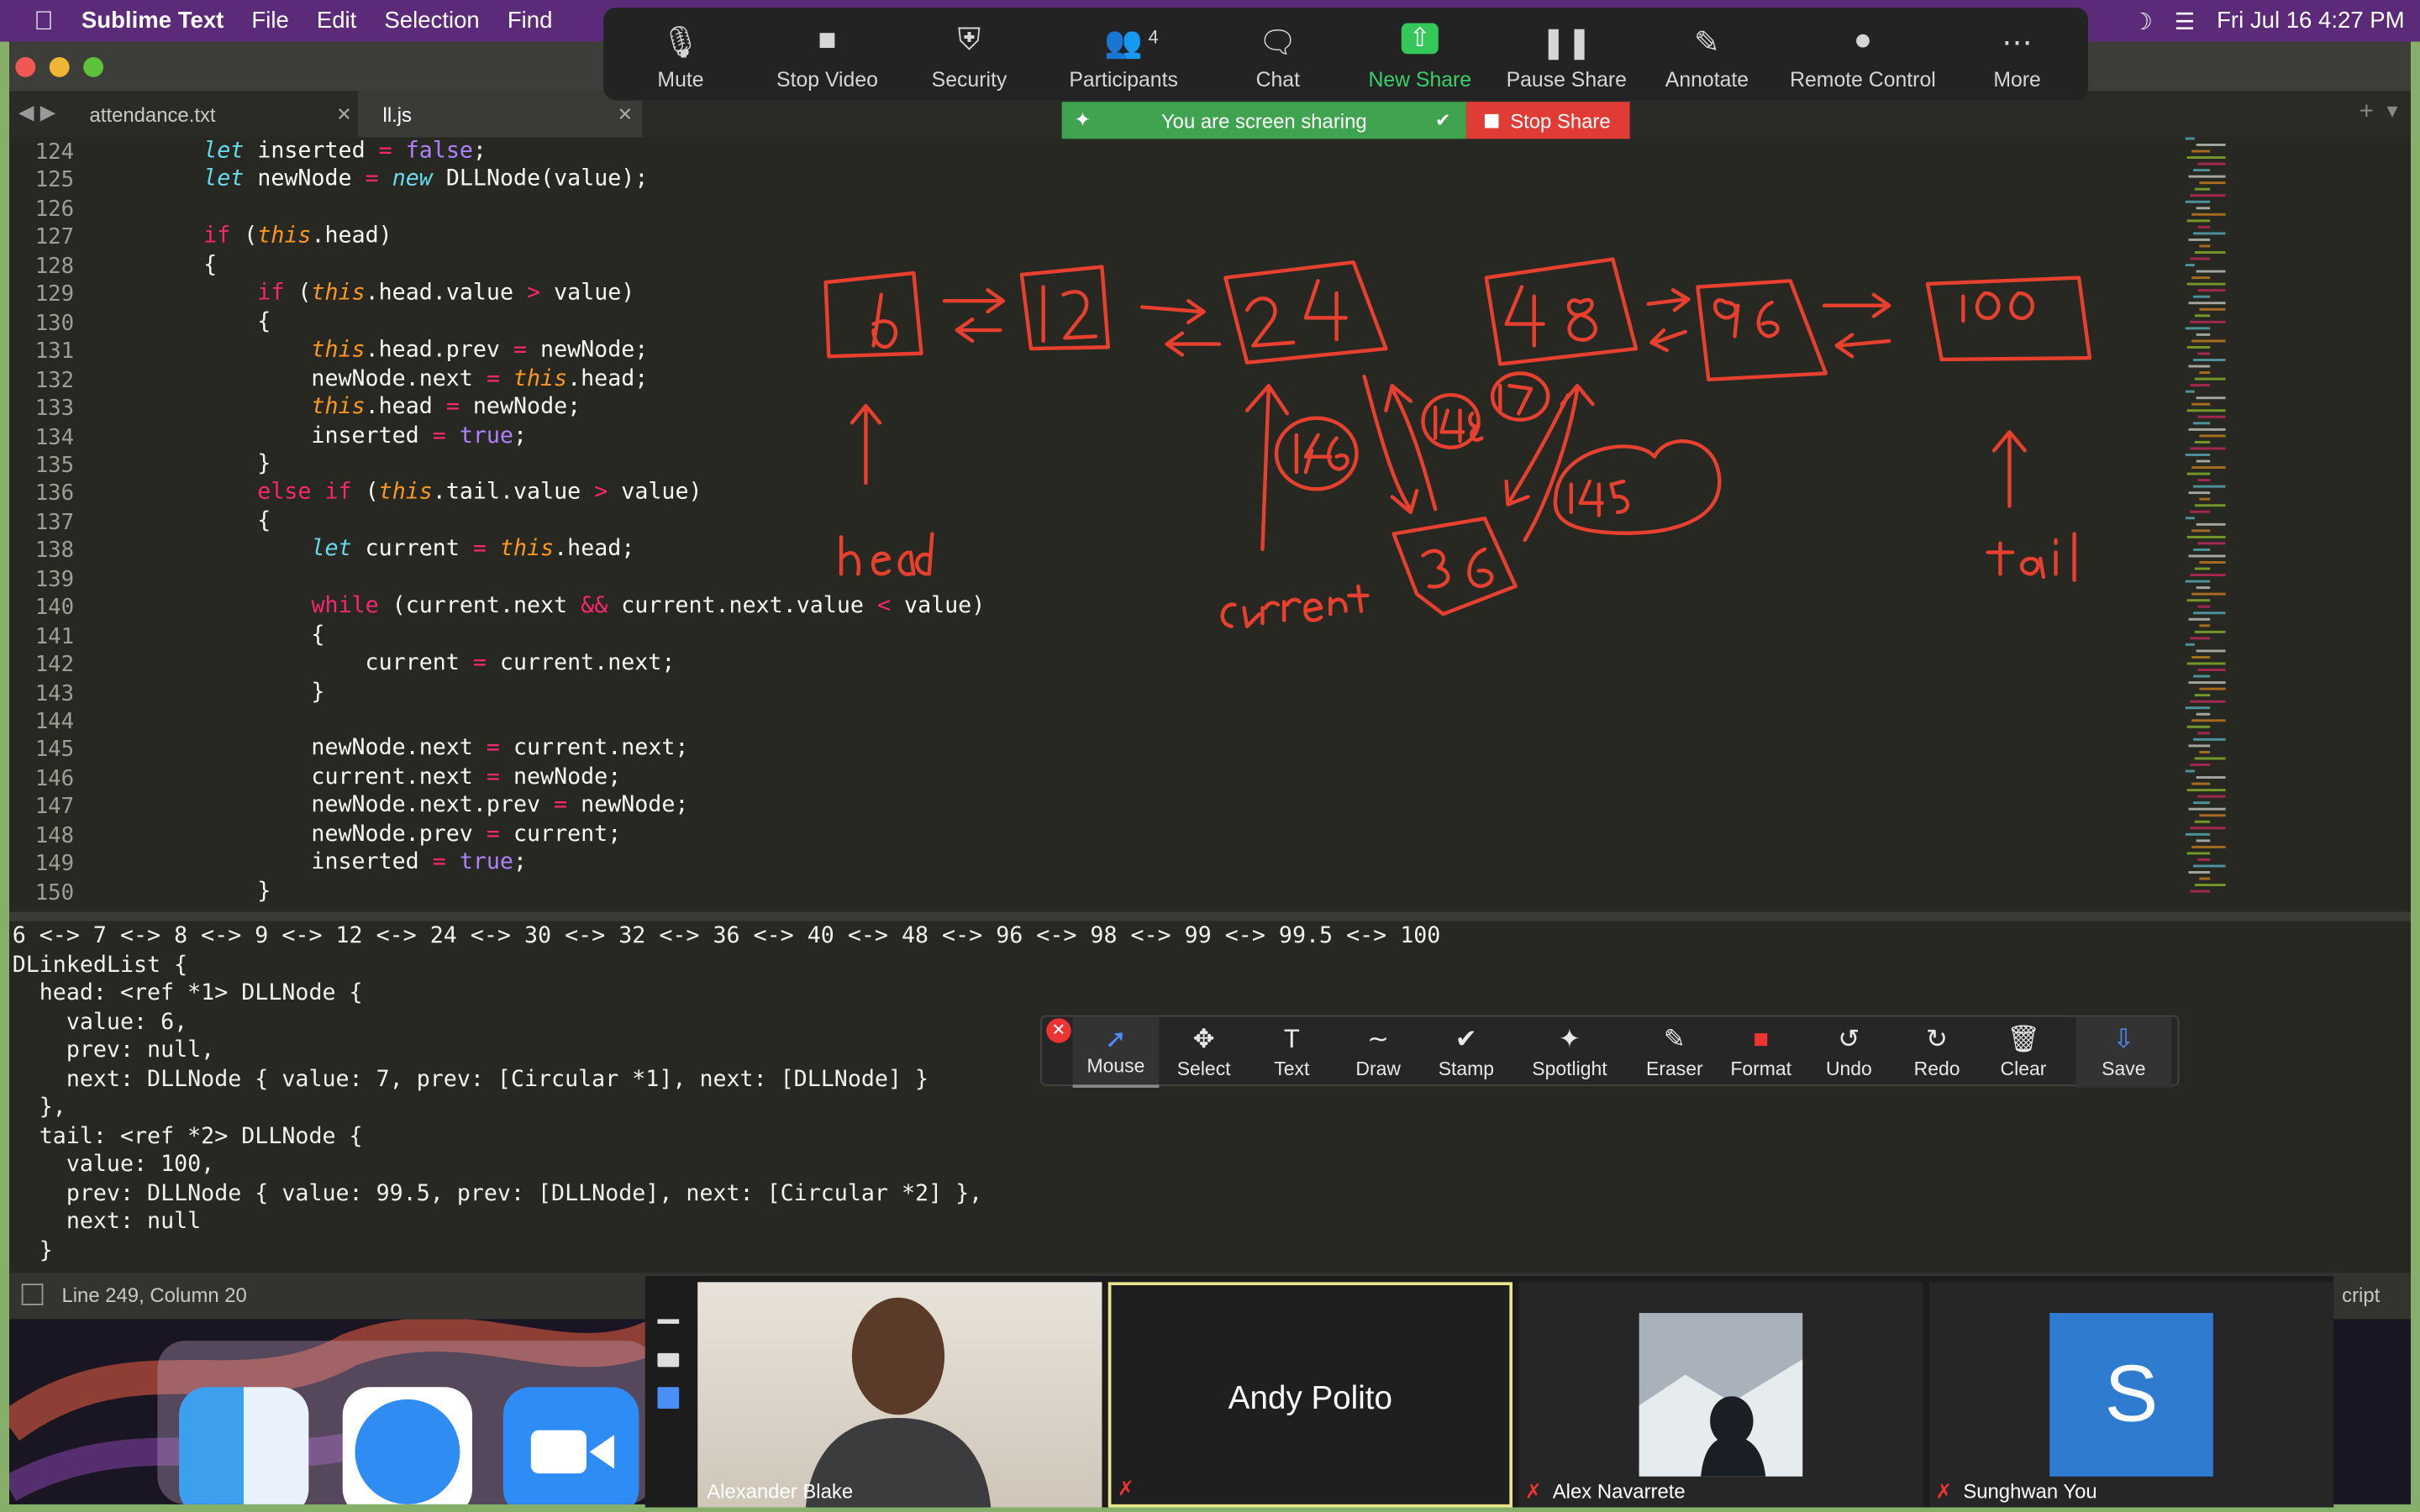 This screenshot has height=1512, width=2420. I want to click on nav-back-icon: ◀, so click(26, 112).